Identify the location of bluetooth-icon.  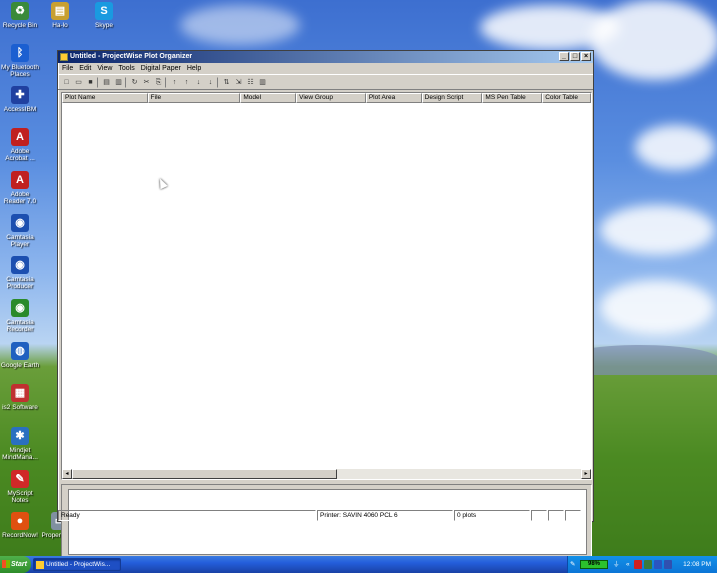
(658, 564).